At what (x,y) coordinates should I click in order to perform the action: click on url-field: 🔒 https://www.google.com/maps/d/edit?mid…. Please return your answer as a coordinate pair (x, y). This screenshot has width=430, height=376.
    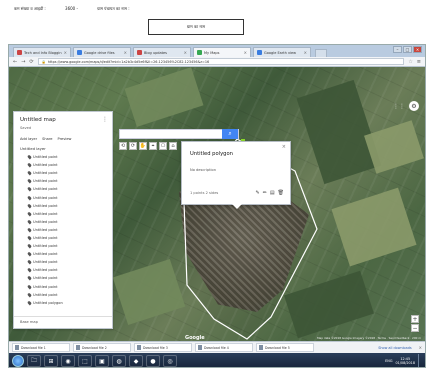
    Looking at the image, I should click on (221, 61).